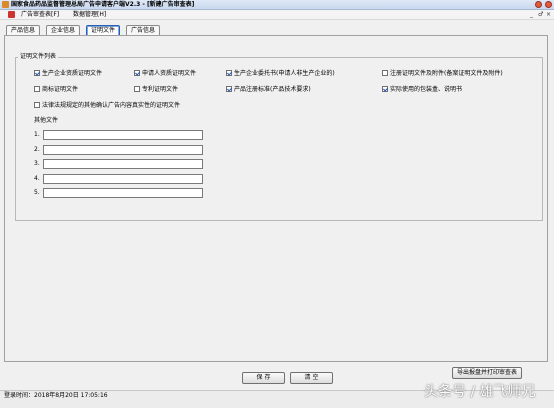 This screenshot has height=408, width=554. What do you see at coordinates (38, 56) in the screenshot?
I see `group-title: 证明文件列表` at bounding box center [38, 56].